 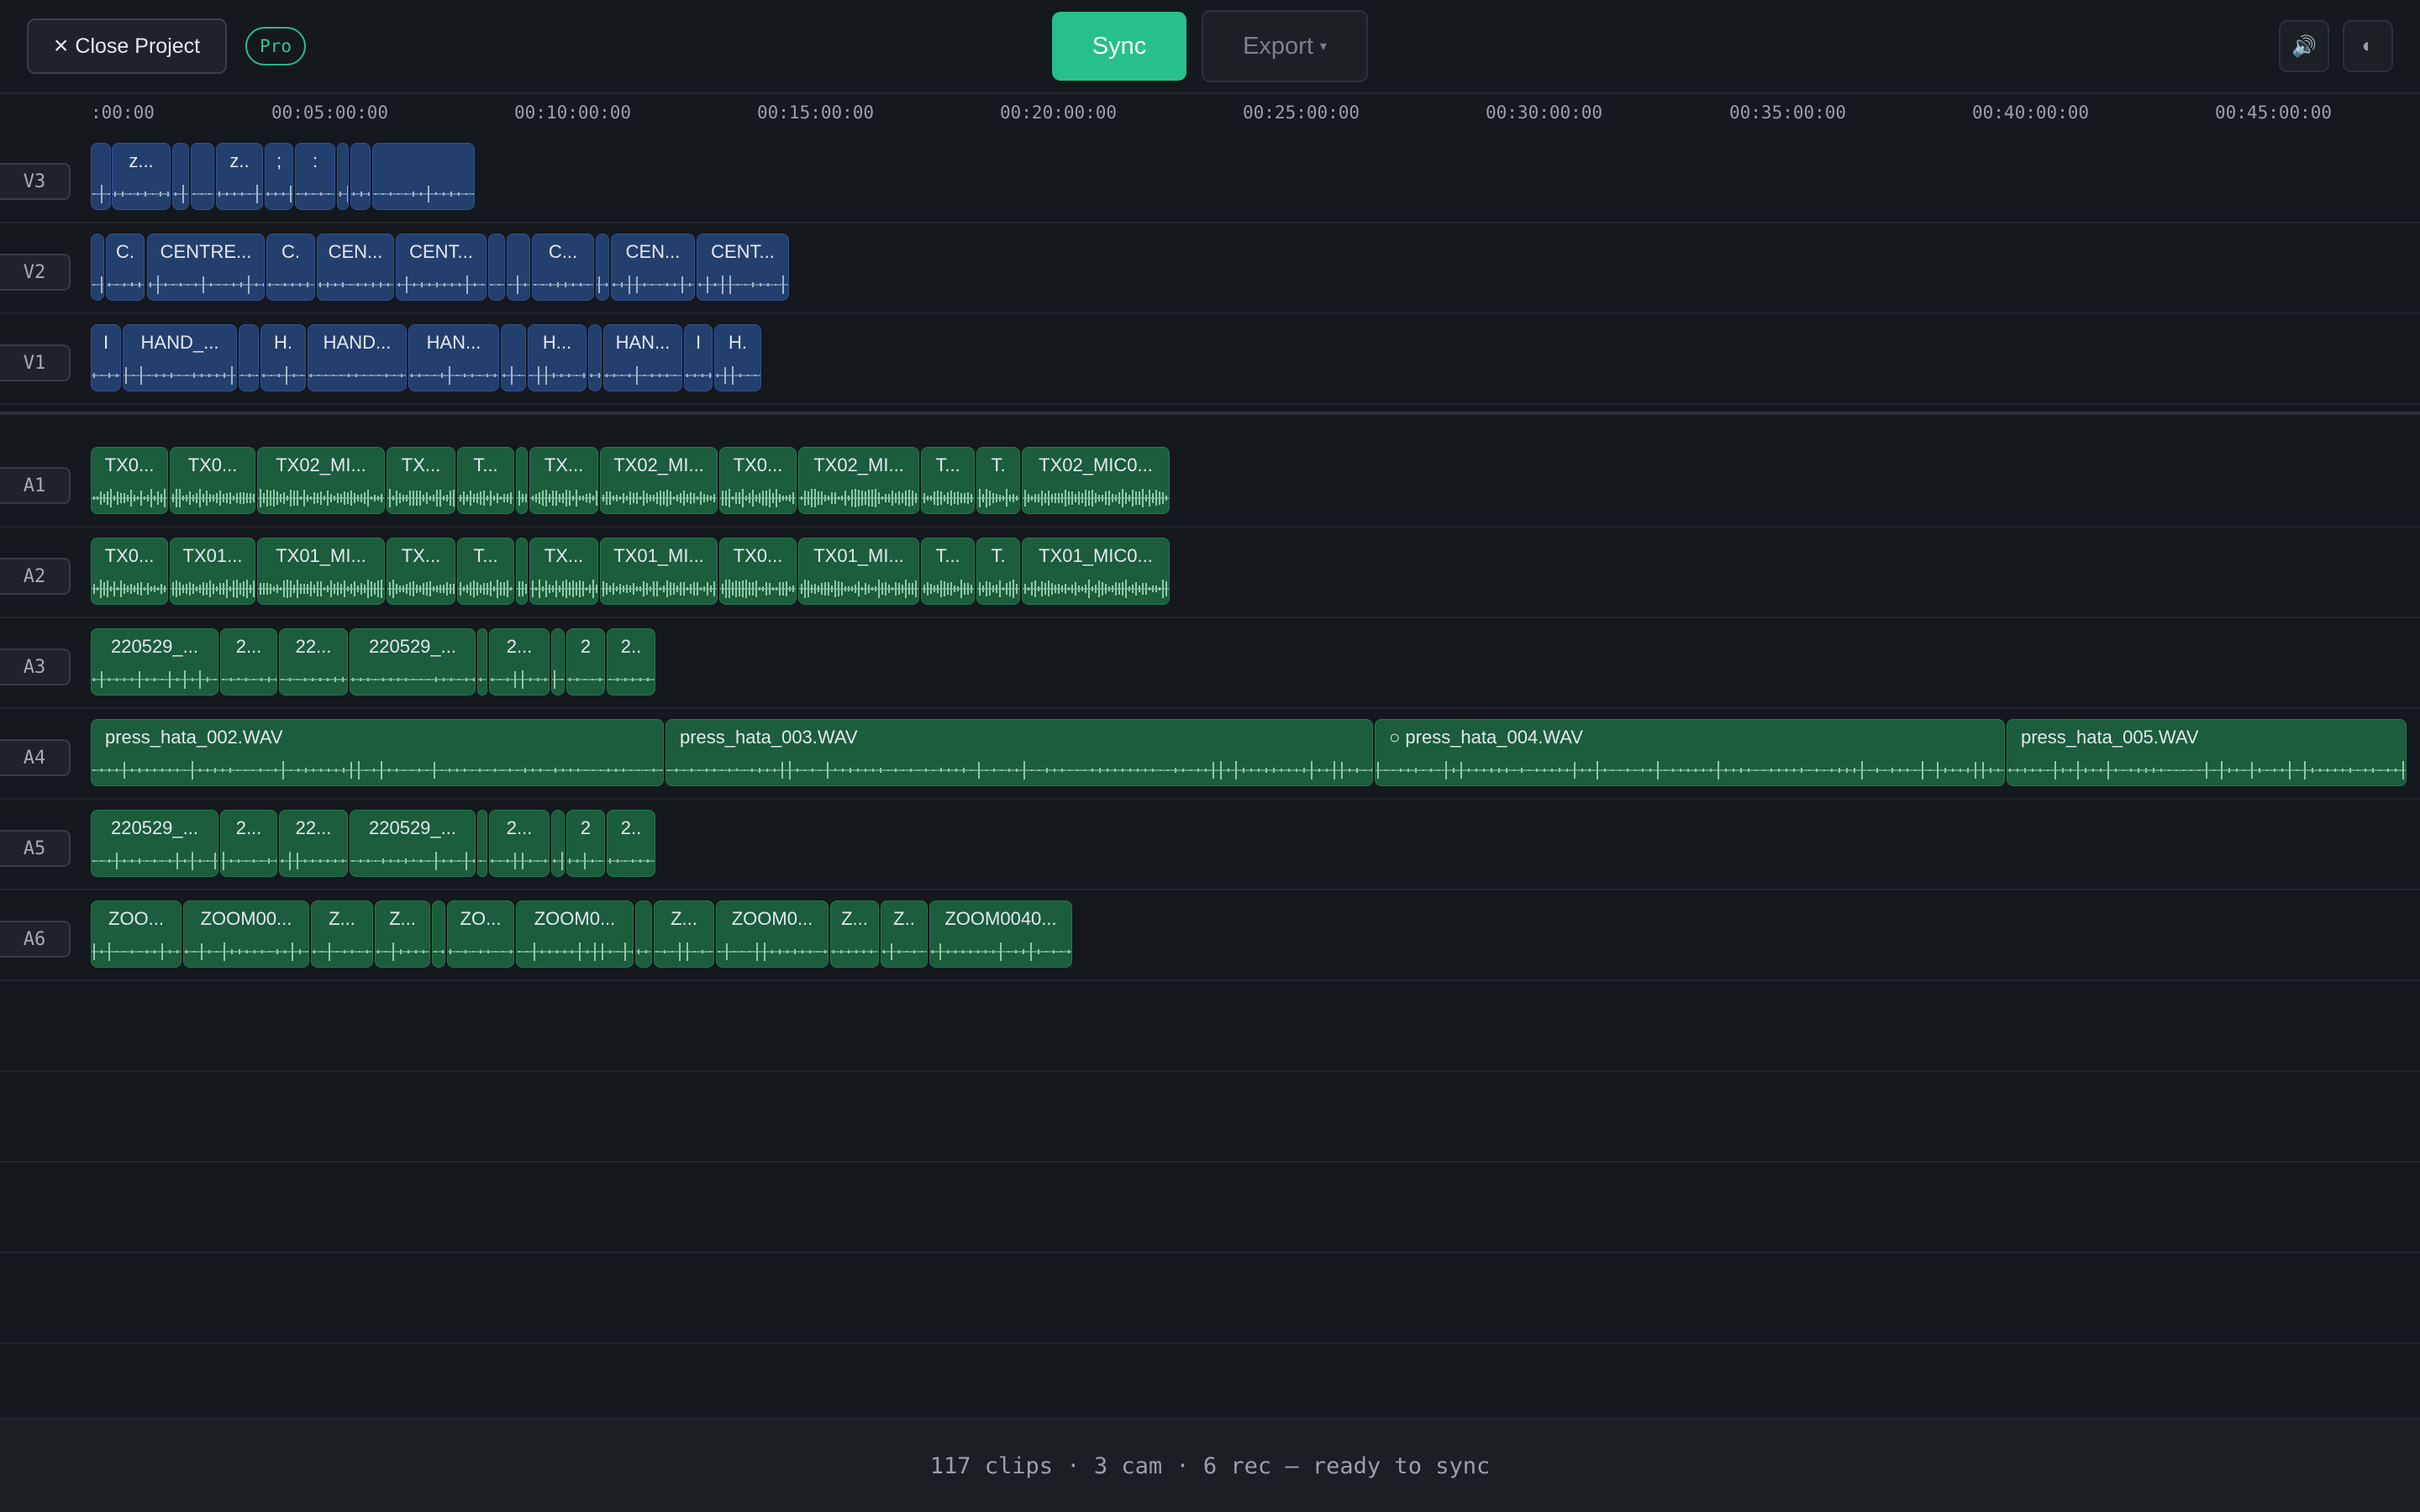 I want to click on track-label: A3, so click(x=35, y=666).